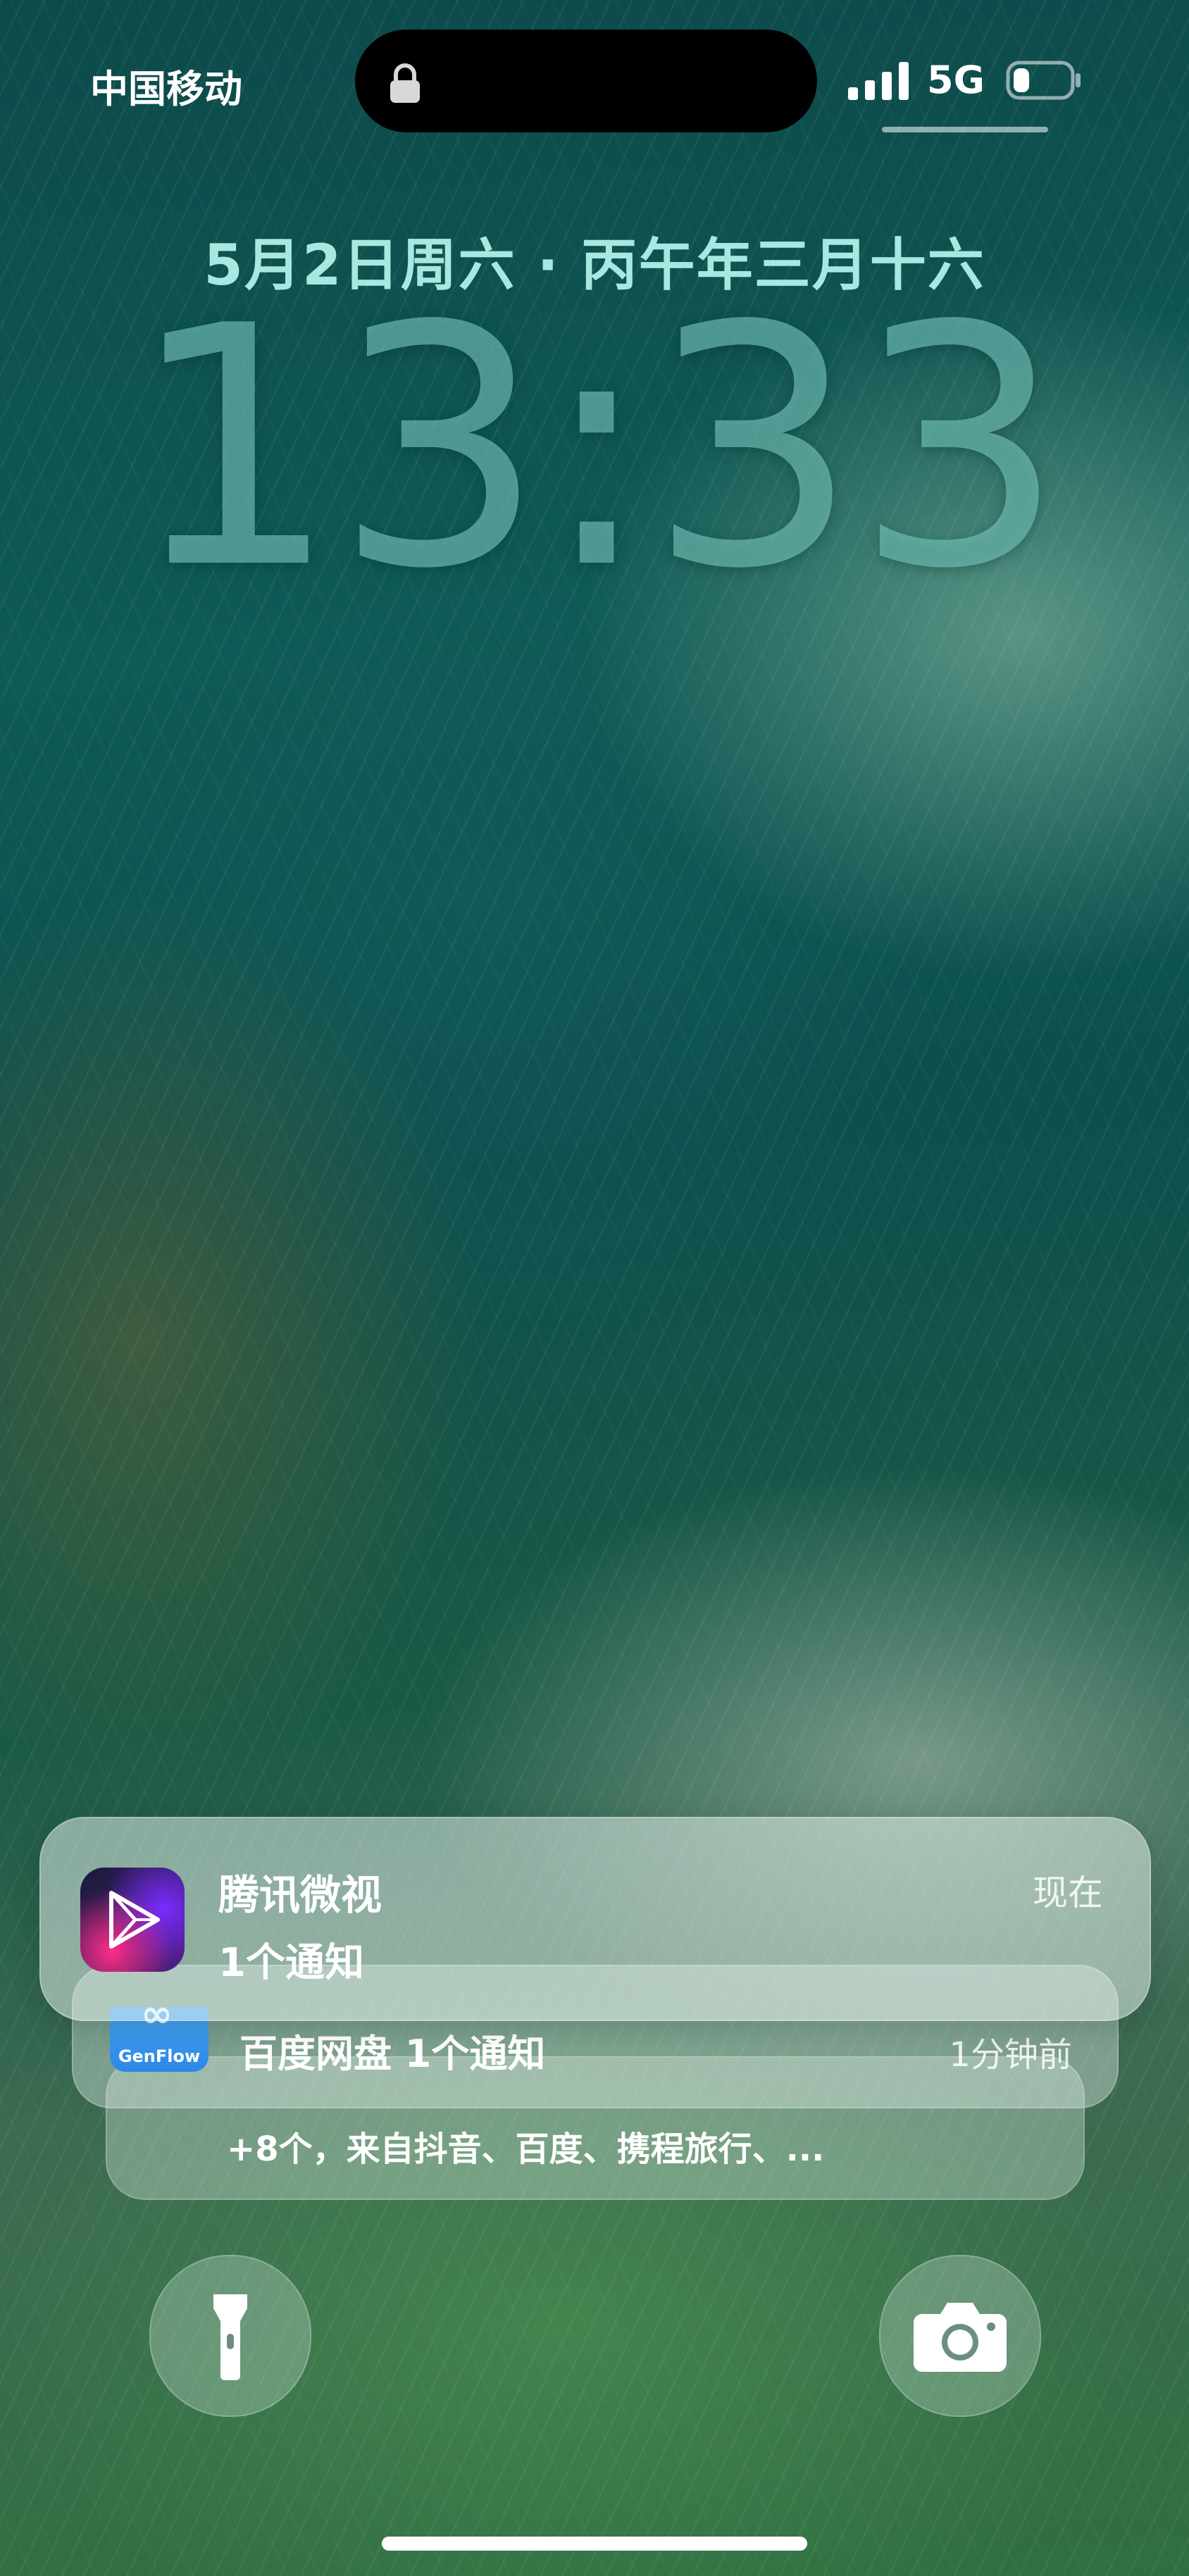  I want to click on home-indicator, so click(594, 2544).